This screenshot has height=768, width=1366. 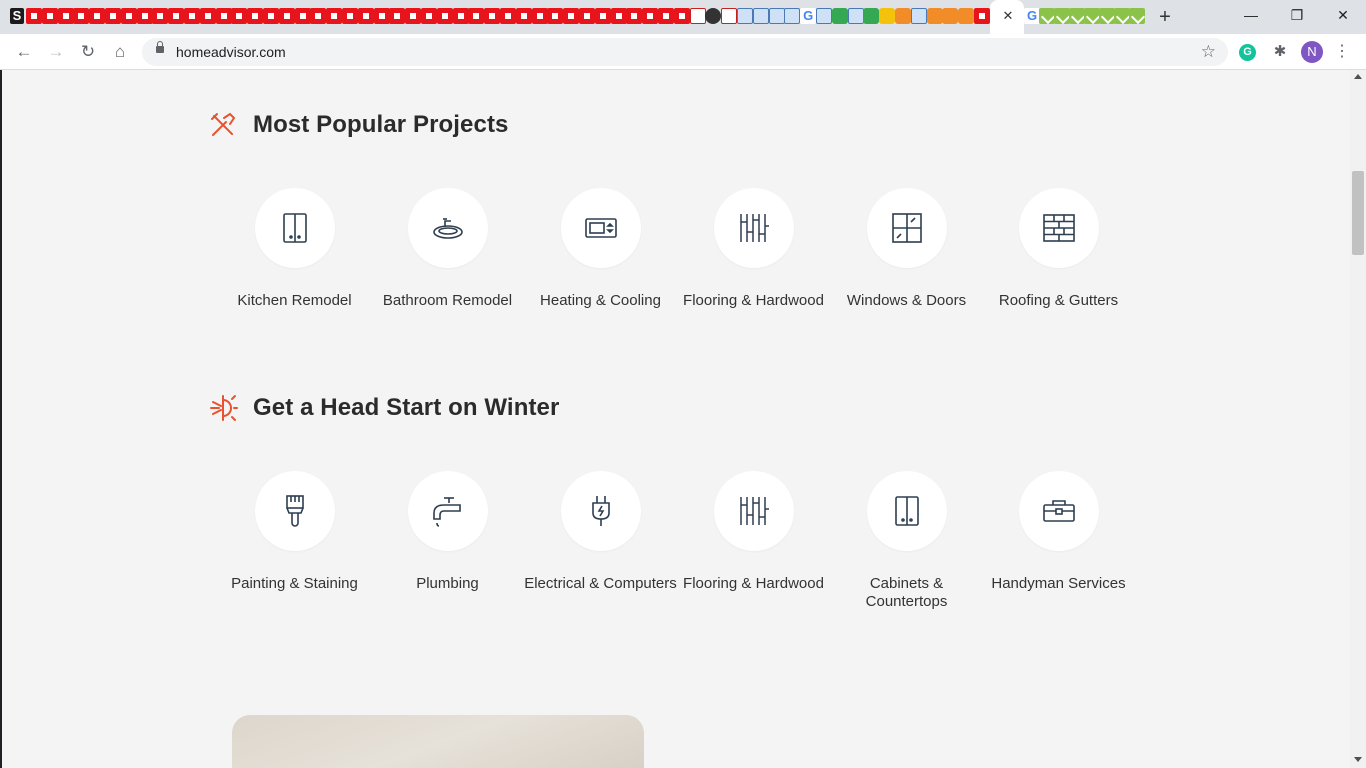 I want to click on project-tile-painting-staining: Painting & Staining, so click(x=294, y=532).